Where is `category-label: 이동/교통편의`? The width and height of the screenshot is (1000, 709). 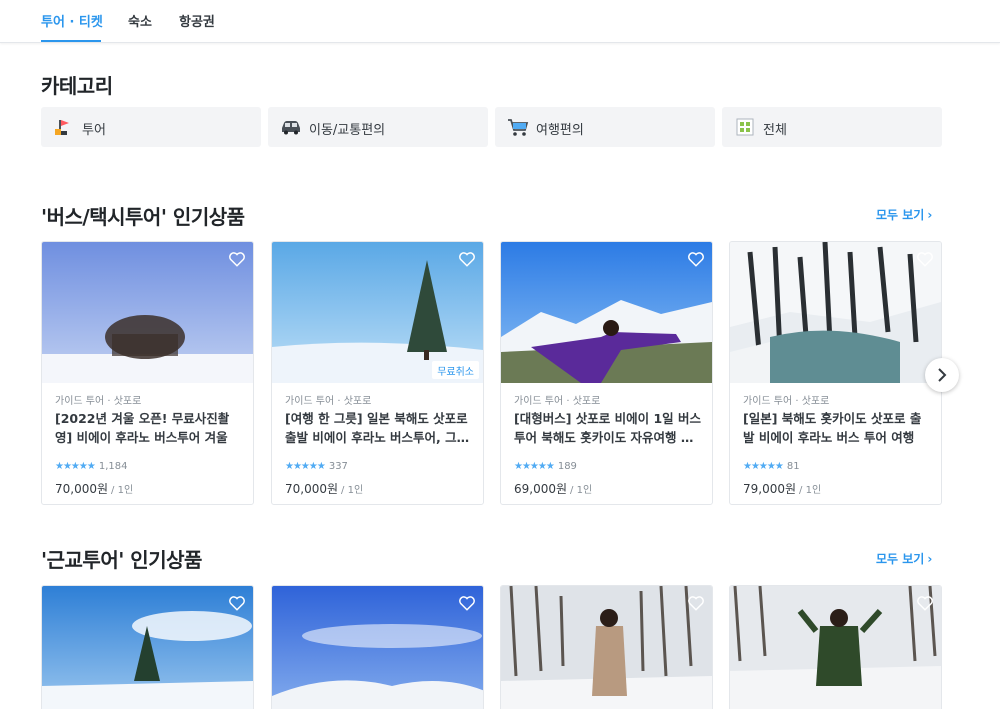
category-label: 이동/교통편의 is located at coordinates (347, 130).